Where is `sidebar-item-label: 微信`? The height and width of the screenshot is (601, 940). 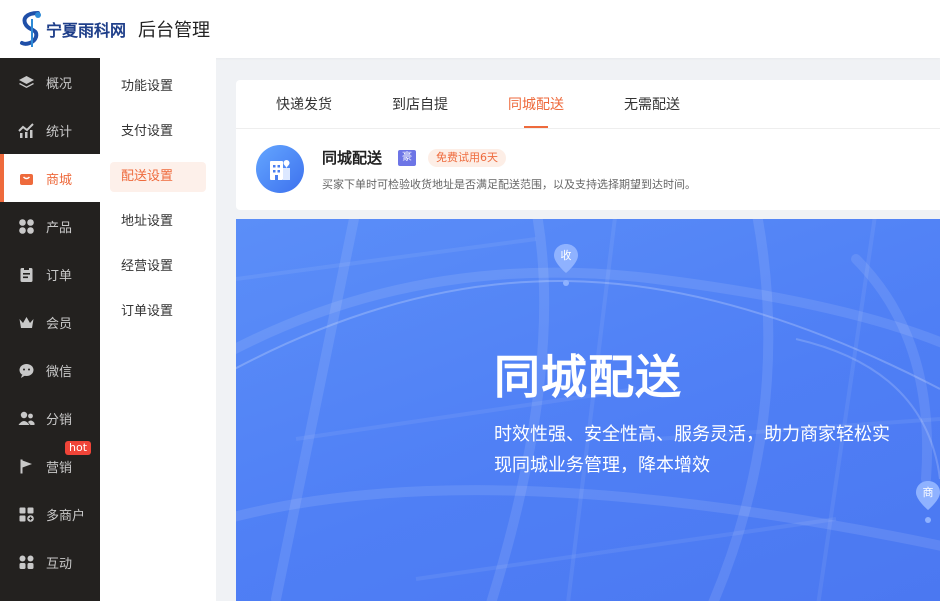 sidebar-item-label: 微信 is located at coordinates (59, 372).